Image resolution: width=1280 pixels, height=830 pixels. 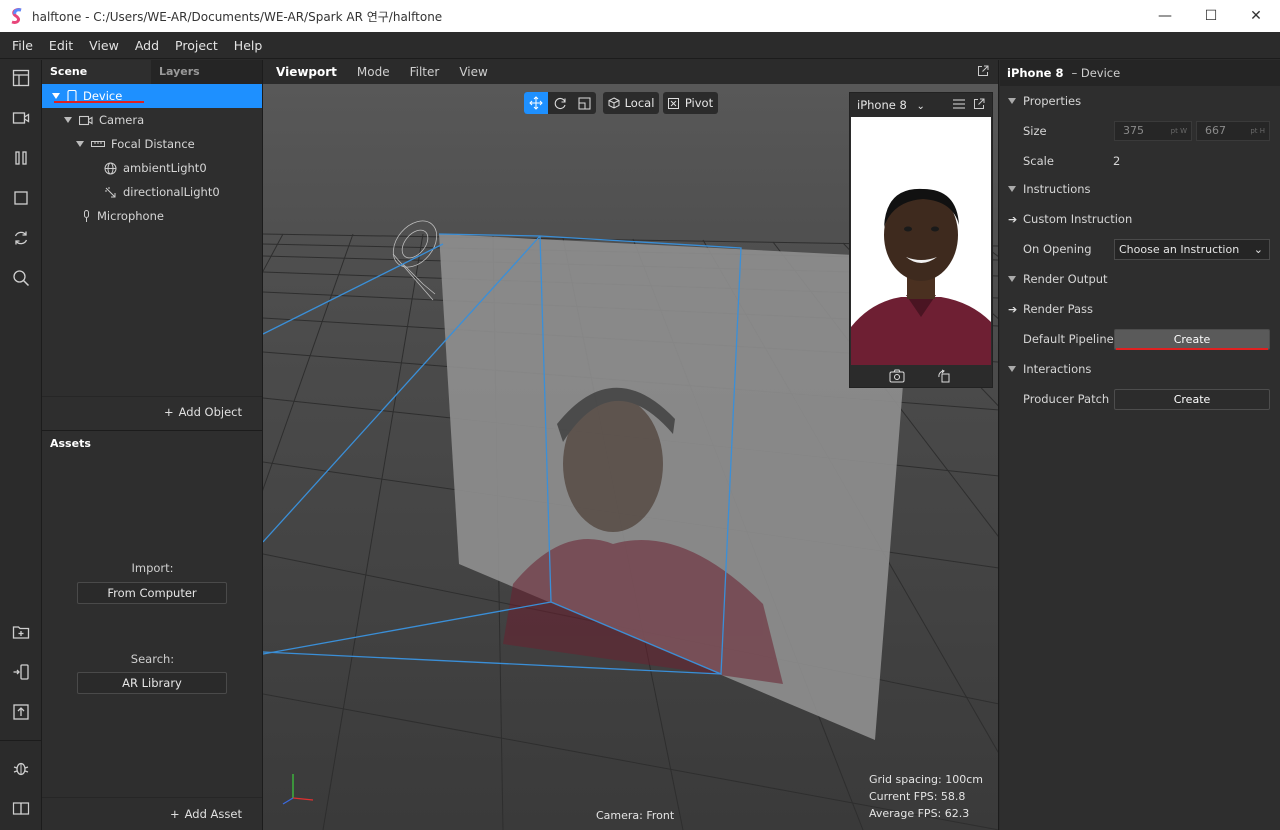 I want to click on producer-patch-label: Producer Patch, so click(x=1066, y=399).